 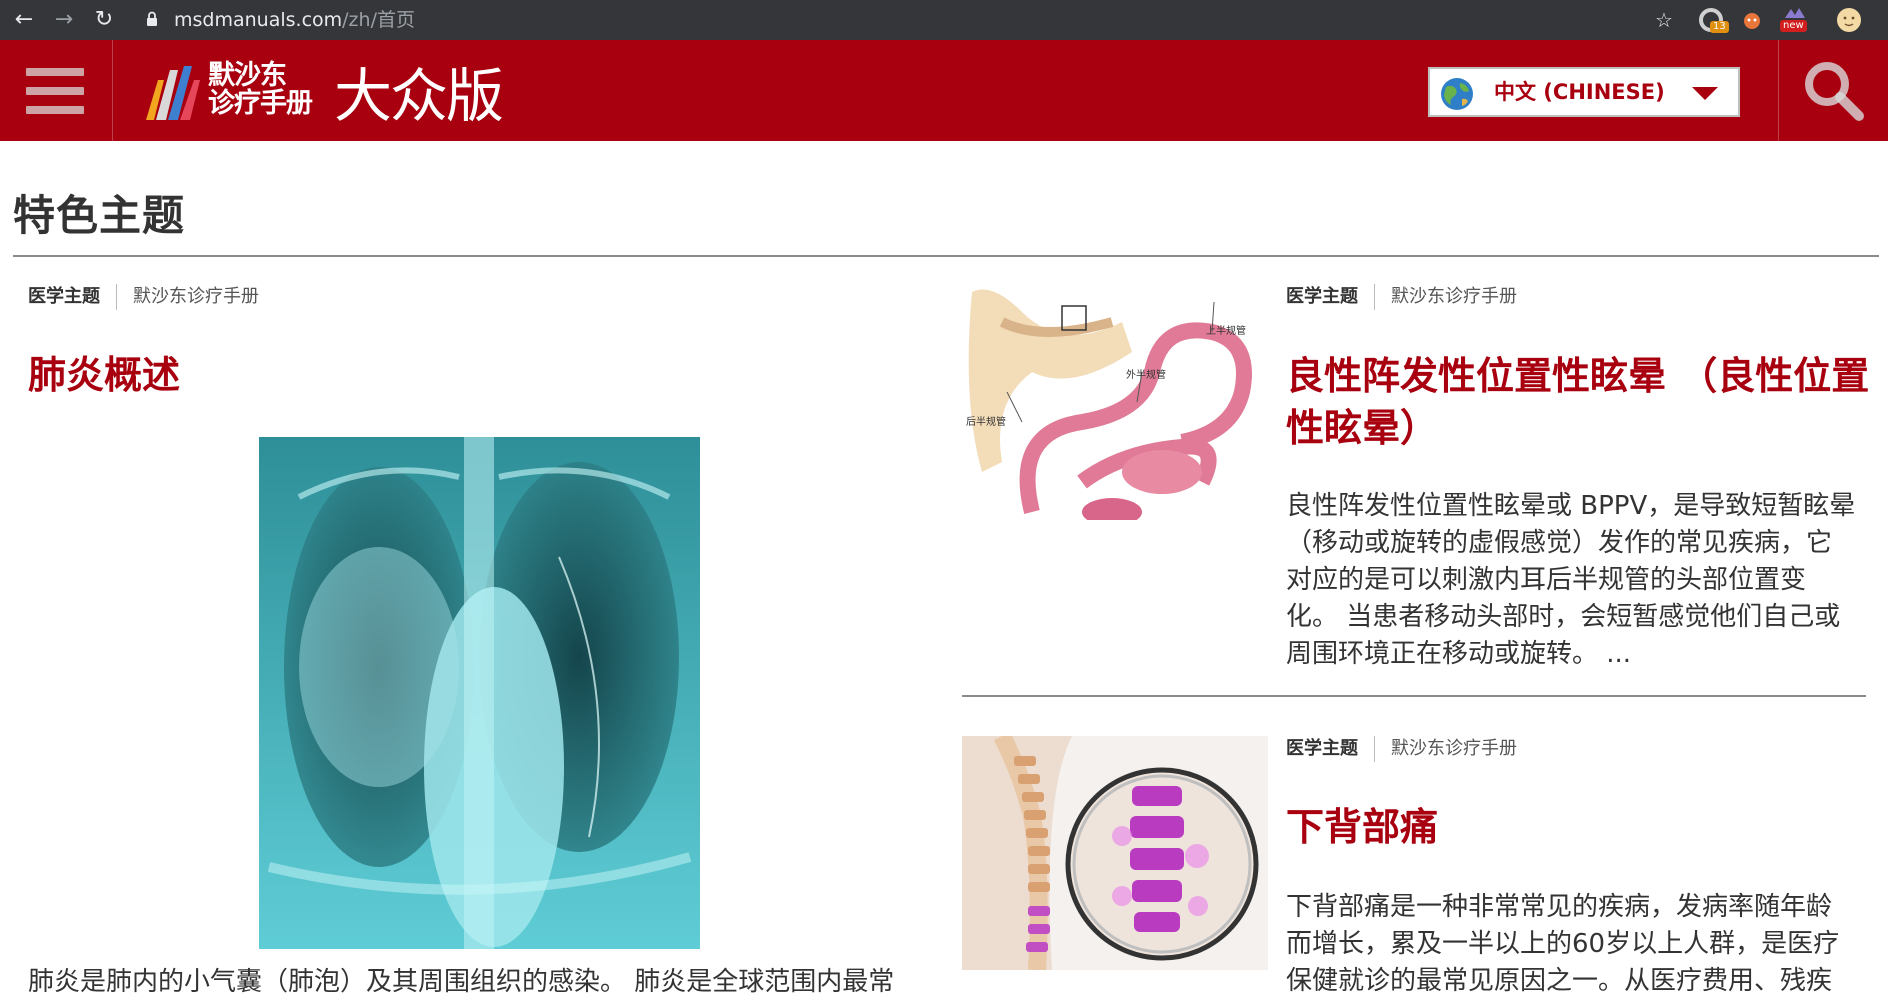 What do you see at coordinates (1226, 331) in the screenshot?
I see `ear-label-superior: 上半规管` at bounding box center [1226, 331].